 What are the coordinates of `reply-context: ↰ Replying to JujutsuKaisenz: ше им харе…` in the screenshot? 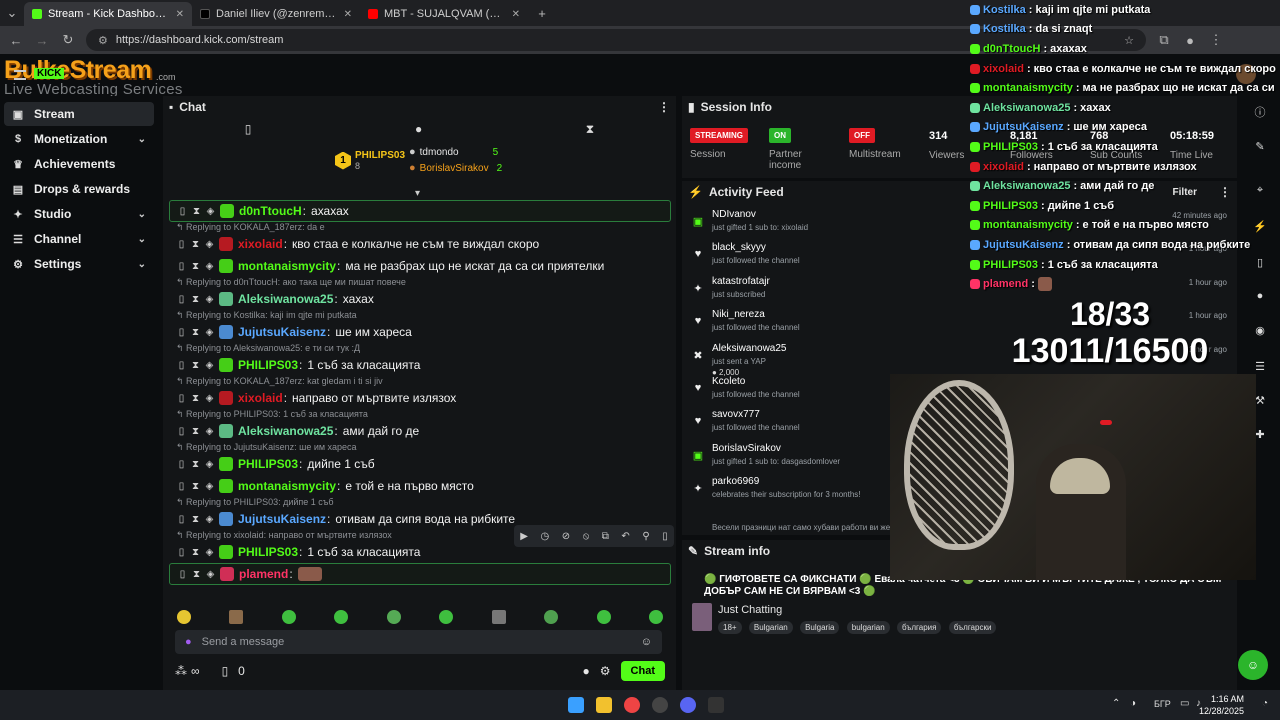 It's located at (420, 447).